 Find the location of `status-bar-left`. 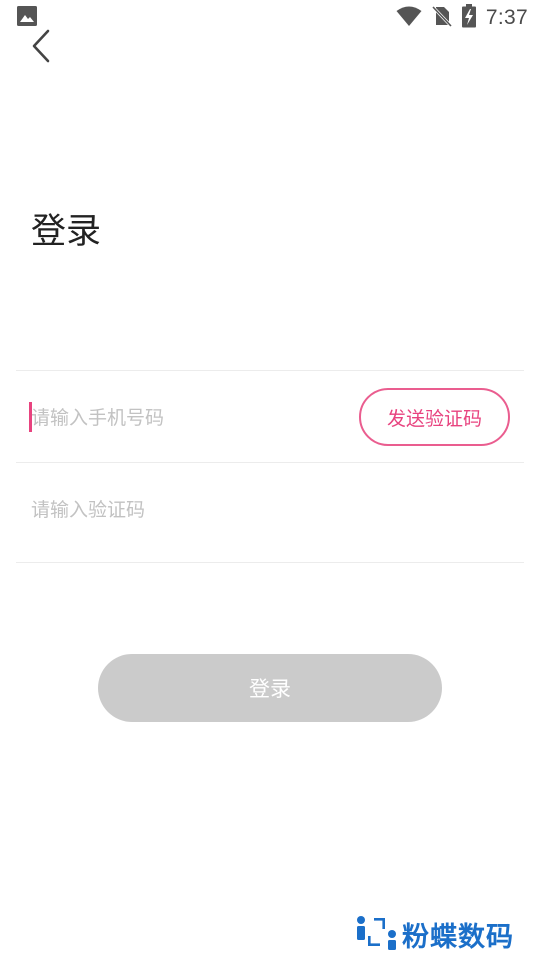

status-bar-left is located at coordinates (27, 18).